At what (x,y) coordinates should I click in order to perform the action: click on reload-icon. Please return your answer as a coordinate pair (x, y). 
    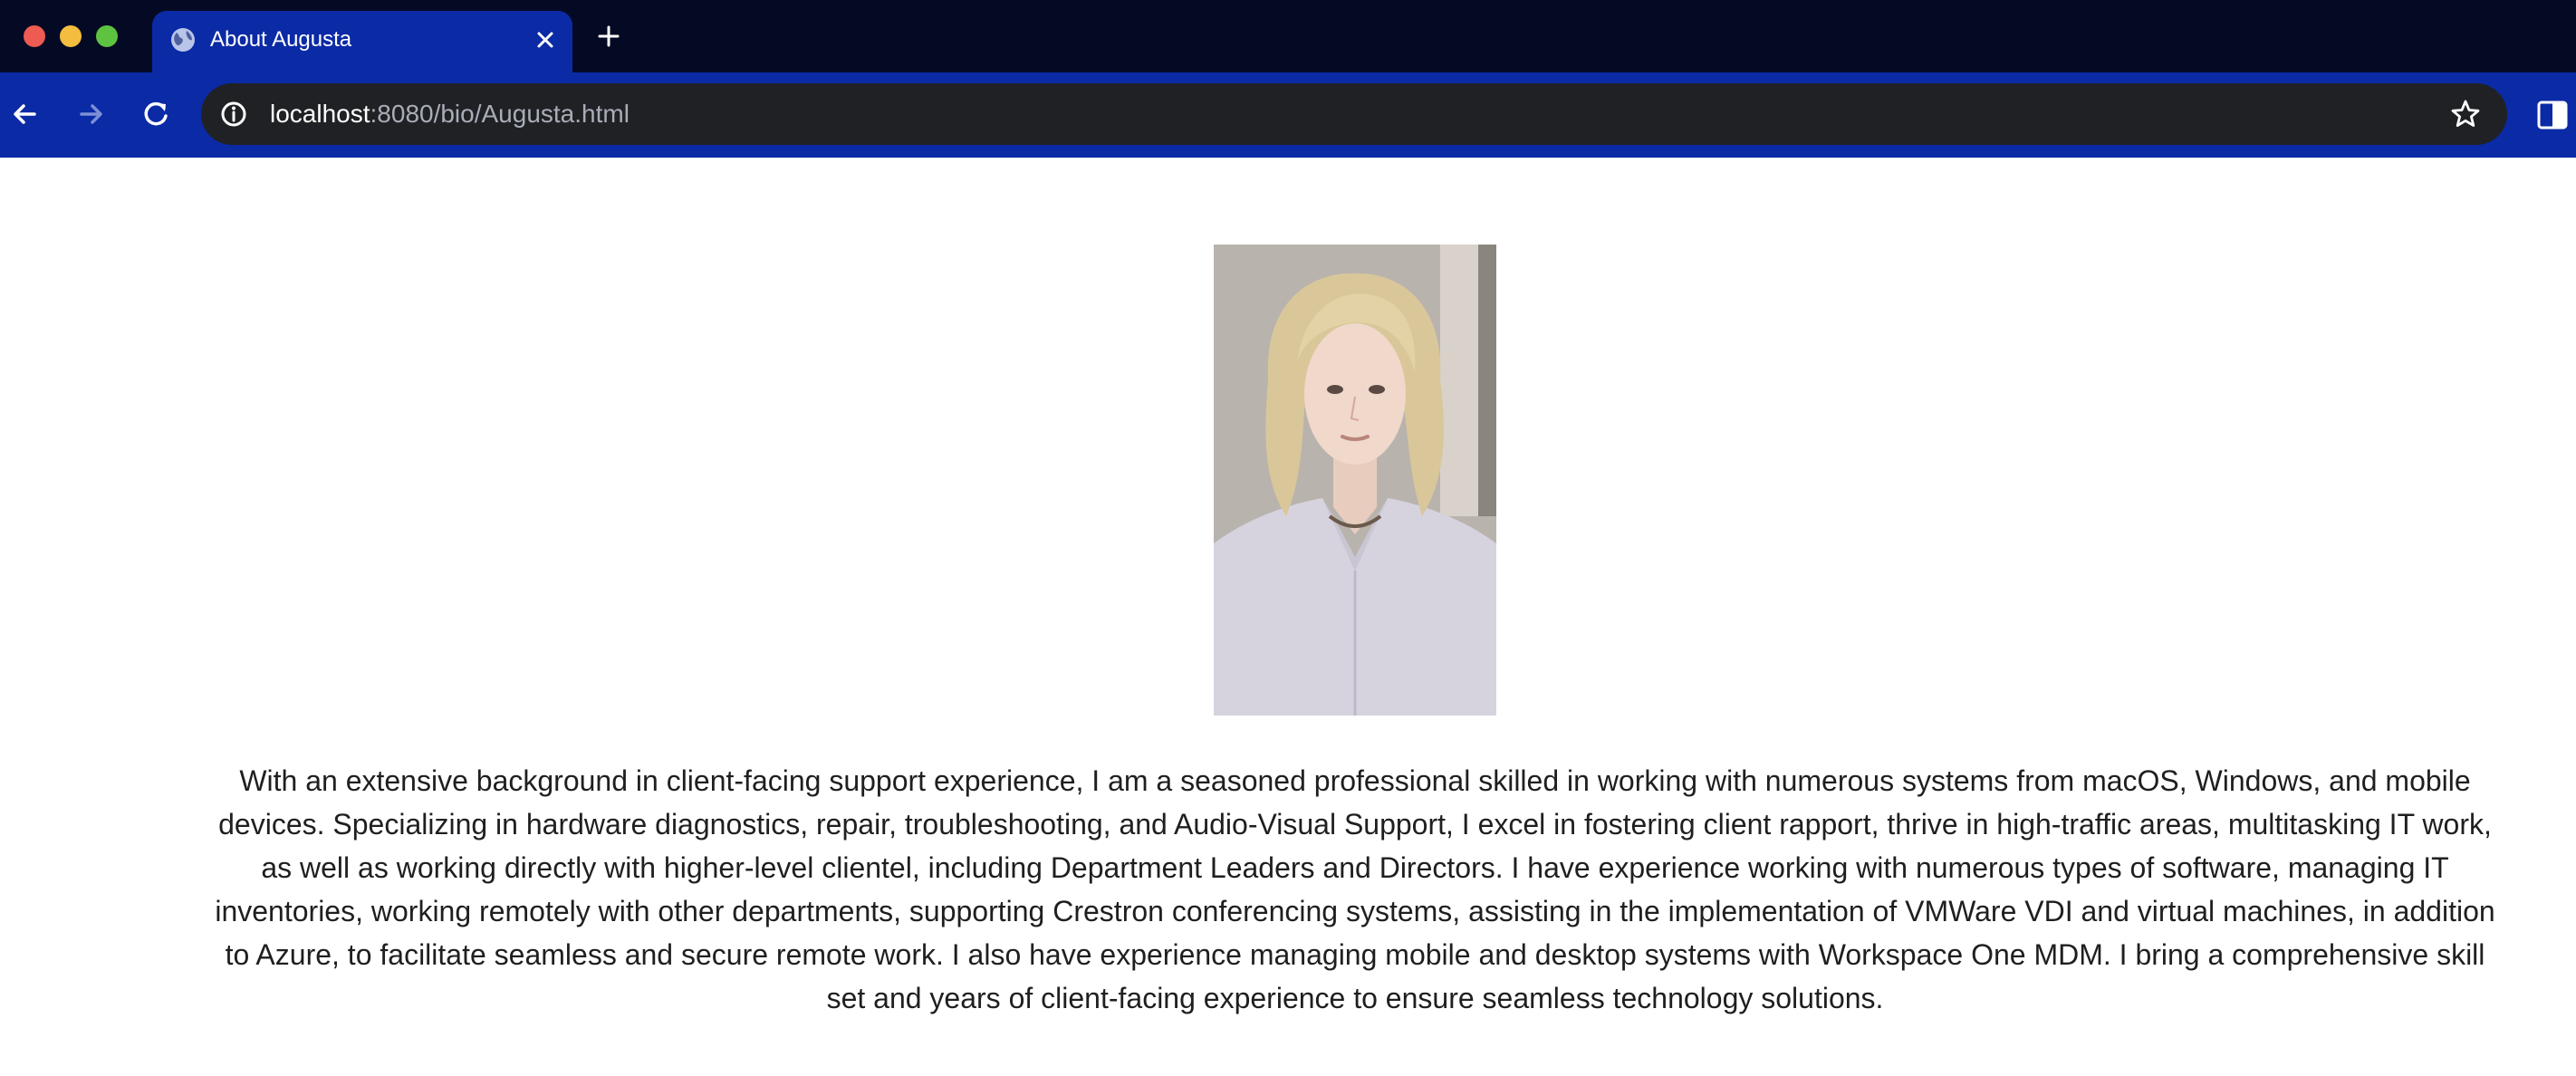
    Looking at the image, I should click on (156, 114).